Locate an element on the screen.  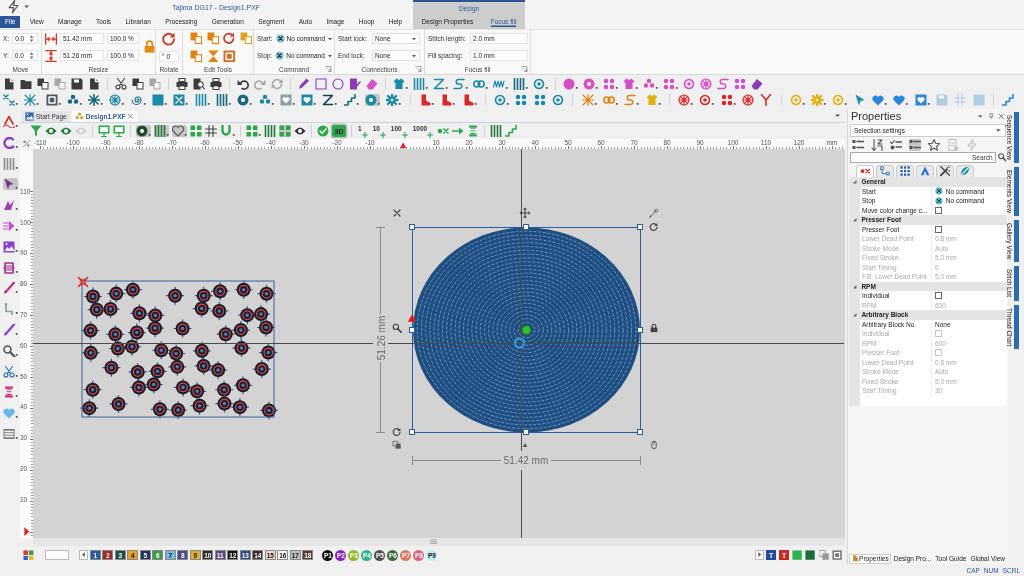
funnel-icon is located at coordinates (36, 131).